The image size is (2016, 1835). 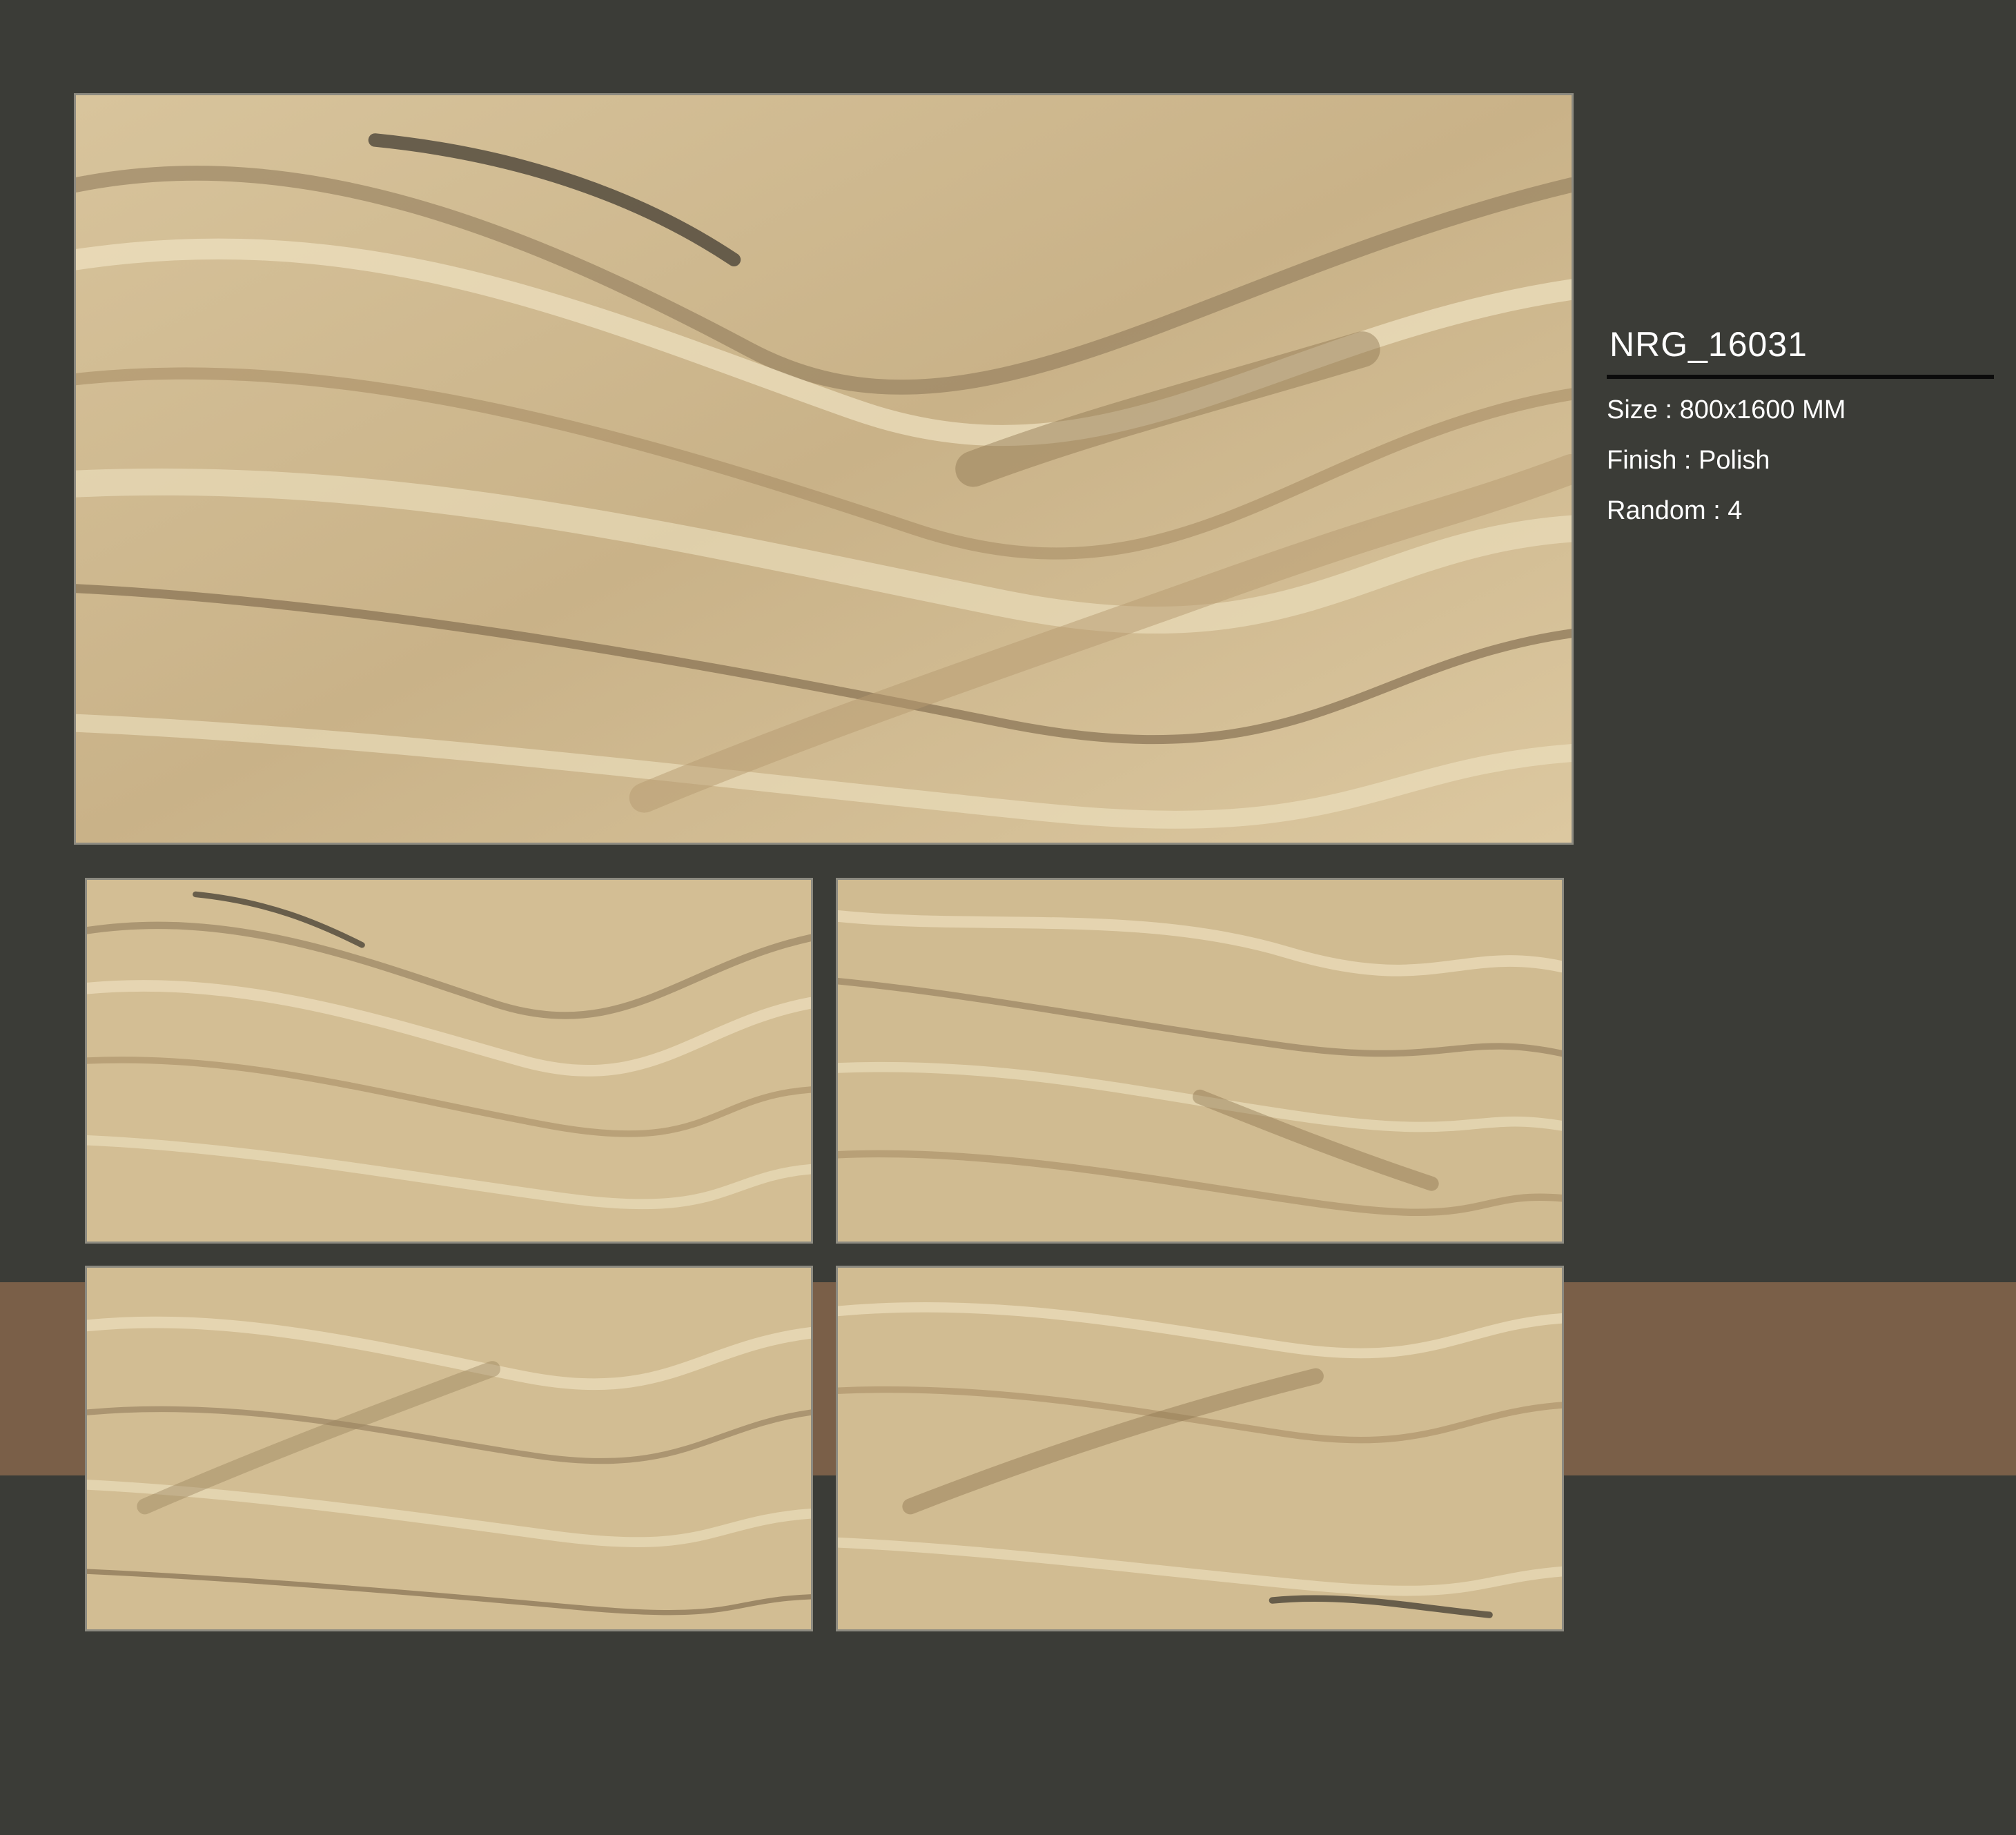 I want to click on product-code-title: NRG_16031, so click(x=1709, y=344).